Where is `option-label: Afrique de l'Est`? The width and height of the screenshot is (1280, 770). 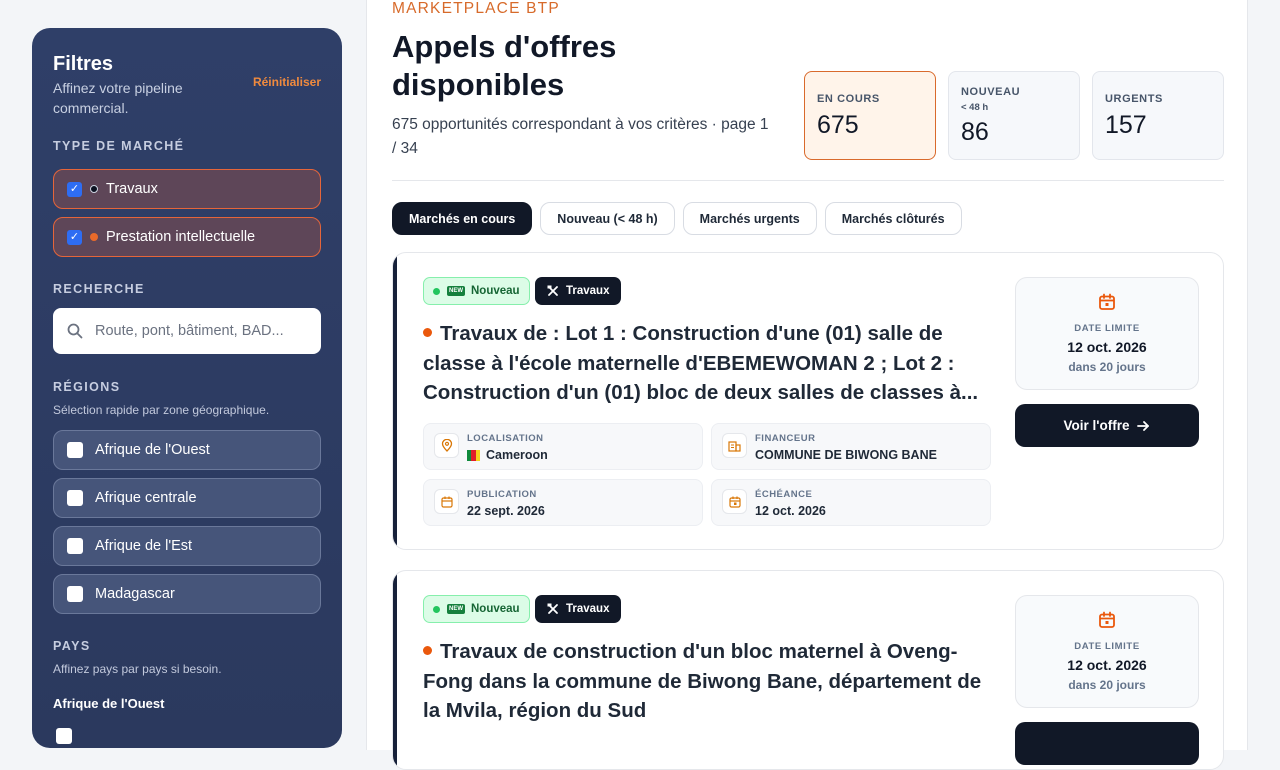
option-label: Afrique de l'Est is located at coordinates (144, 546).